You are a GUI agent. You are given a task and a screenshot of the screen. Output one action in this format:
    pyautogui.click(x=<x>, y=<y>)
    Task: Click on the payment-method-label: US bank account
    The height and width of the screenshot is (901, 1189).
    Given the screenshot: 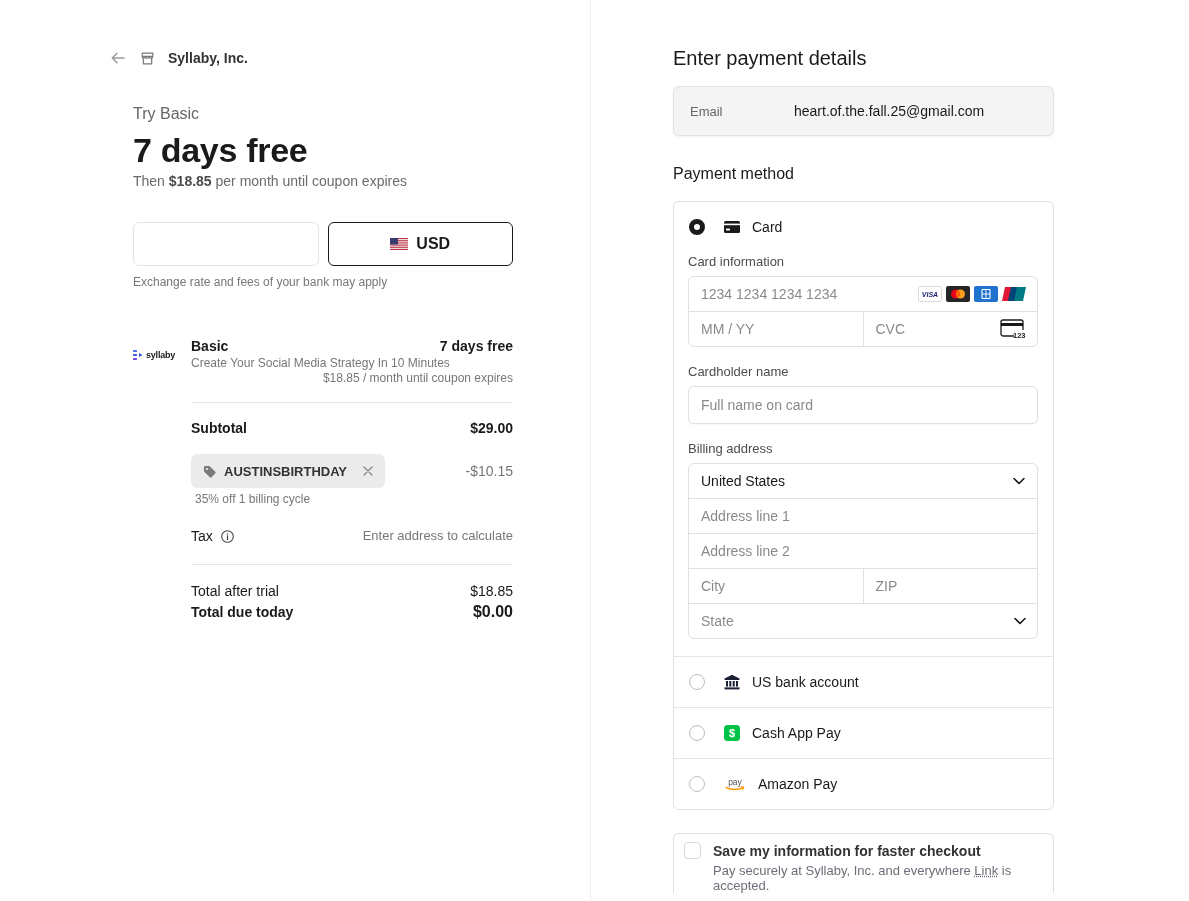 What is the action you would take?
    pyautogui.click(x=805, y=682)
    